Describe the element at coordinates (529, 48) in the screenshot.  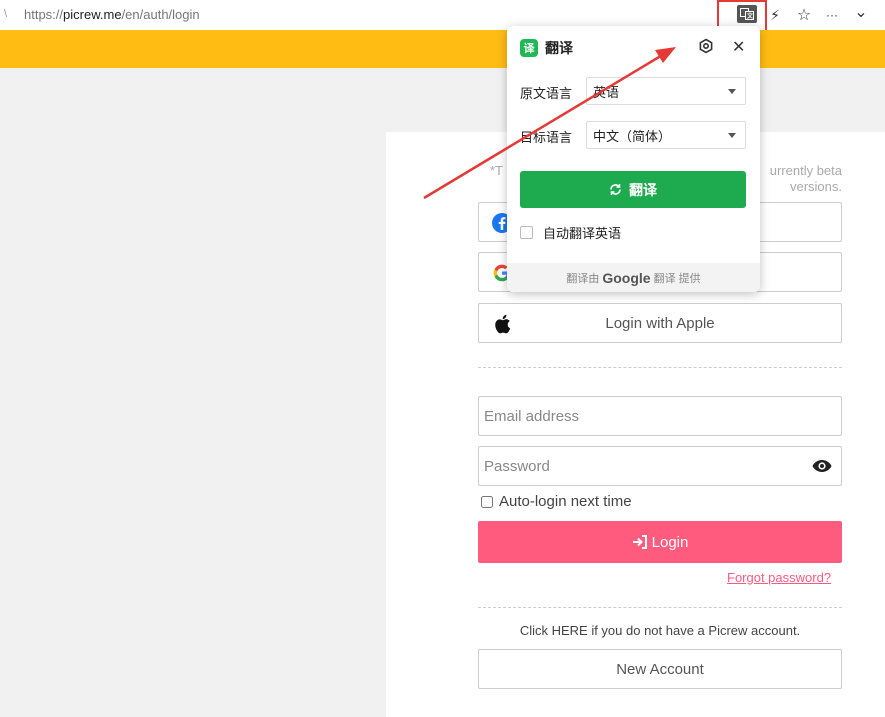
I see `translate-logo-icon: 译` at that location.